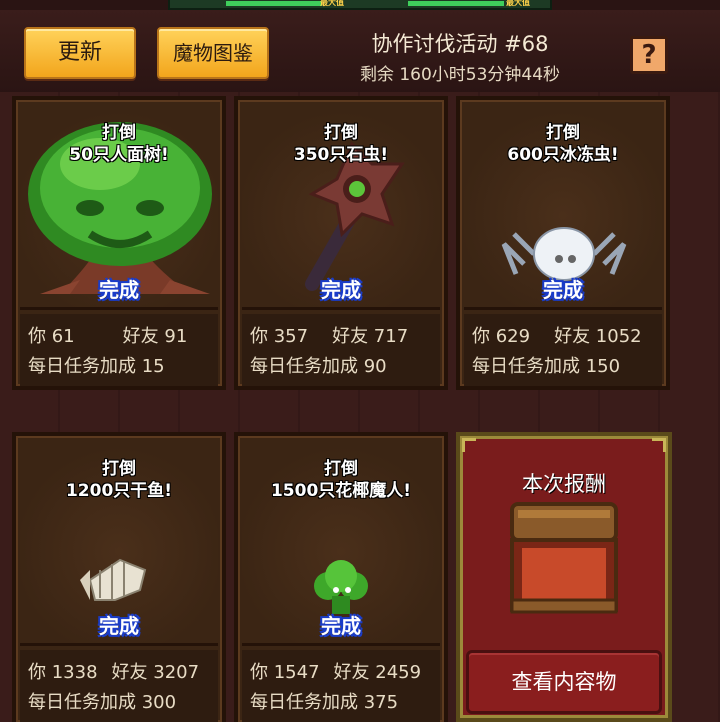 The height and width of the screenshot is (722, 720). What do you see at coordinates (155, 672) in the screenshot?
I see `friend-kills: 好友 3207` at bounding box center [155, 672].